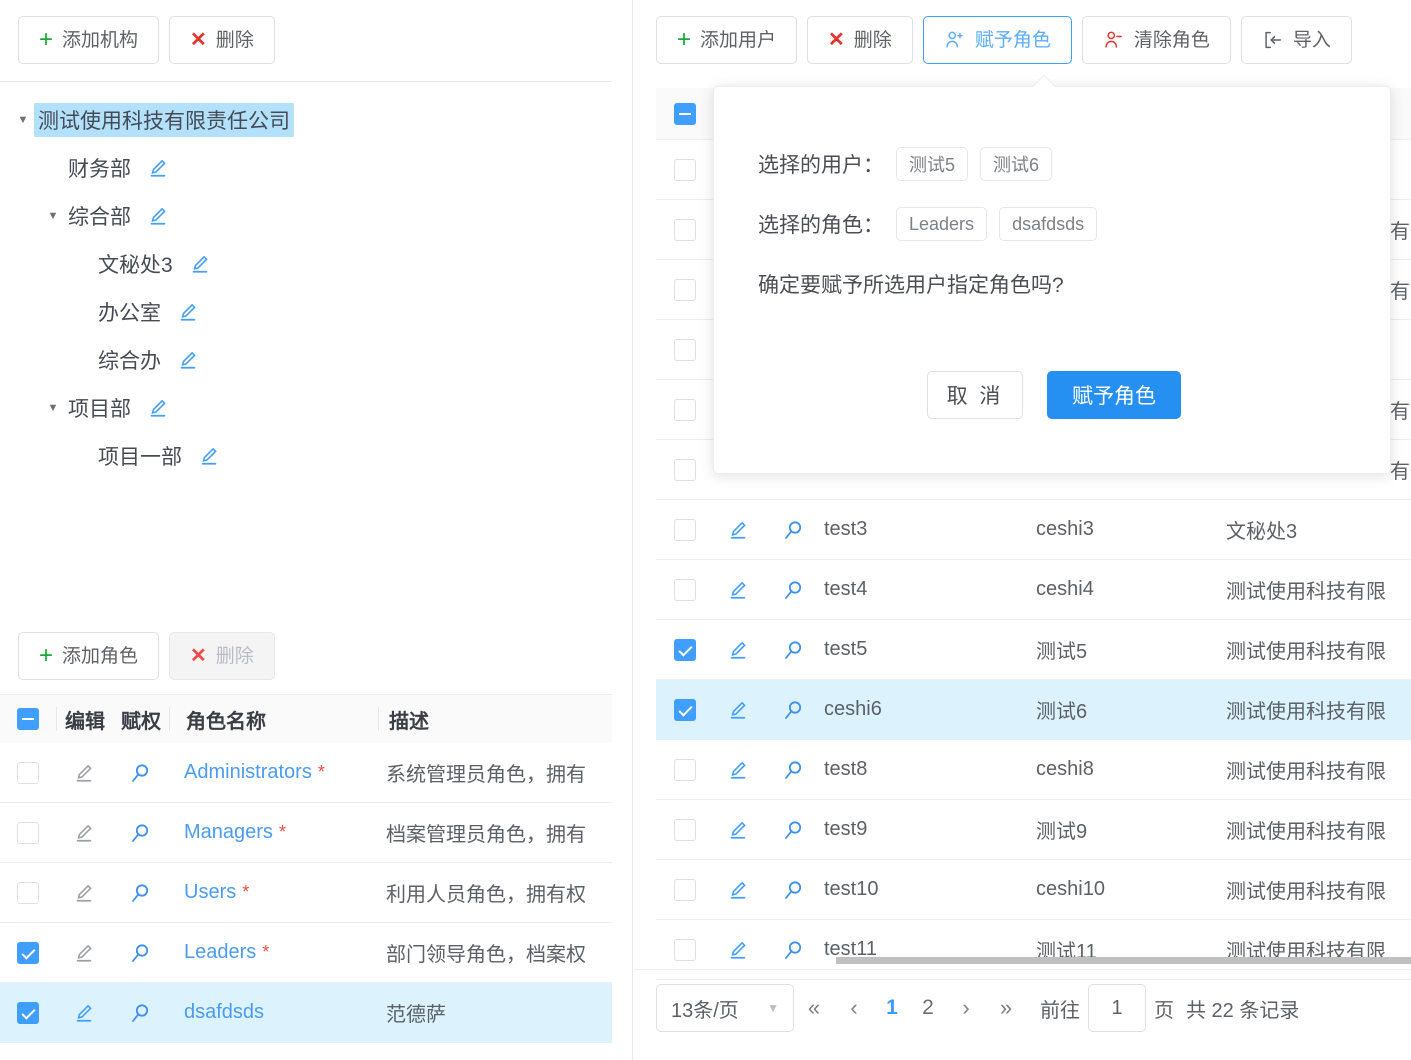 This screenshot has width=1411, height=1060. I want to click on user-table-row: test3 ceshi3 文秘处3, so click(1033, 530).